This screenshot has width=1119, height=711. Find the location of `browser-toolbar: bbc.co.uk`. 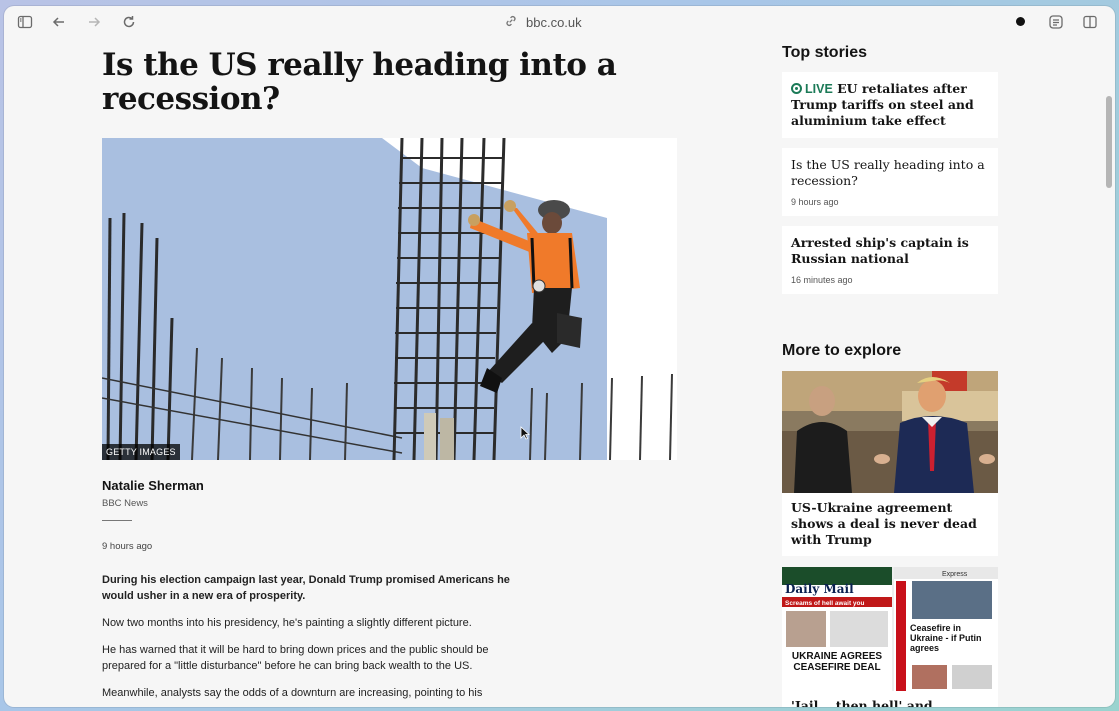

browser-toolbar: bbc.co.uk is located at coordinates (559, 22).